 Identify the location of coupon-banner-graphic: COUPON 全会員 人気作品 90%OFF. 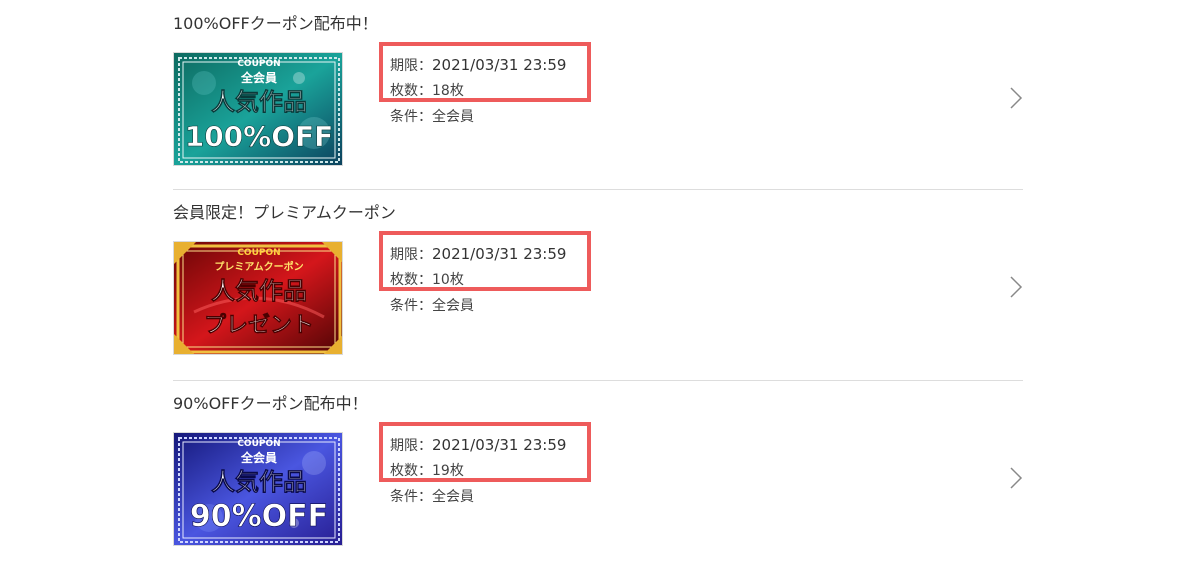
(258, 489).